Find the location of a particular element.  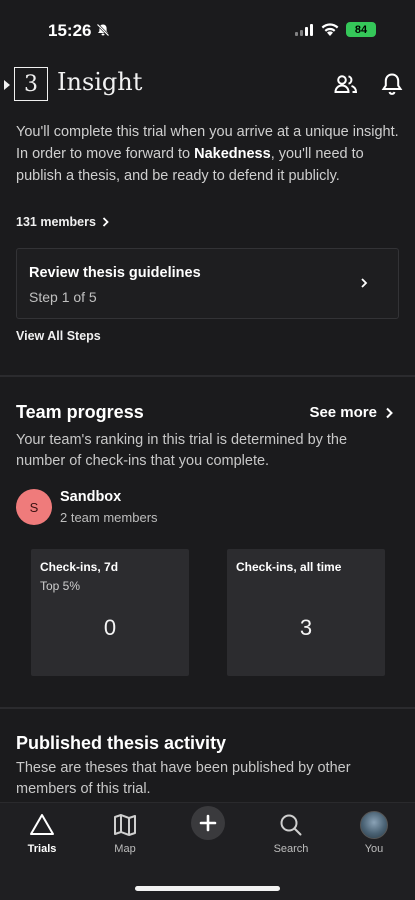

published-activity-title: Published thesis activity is located at coordinates (121, 743).